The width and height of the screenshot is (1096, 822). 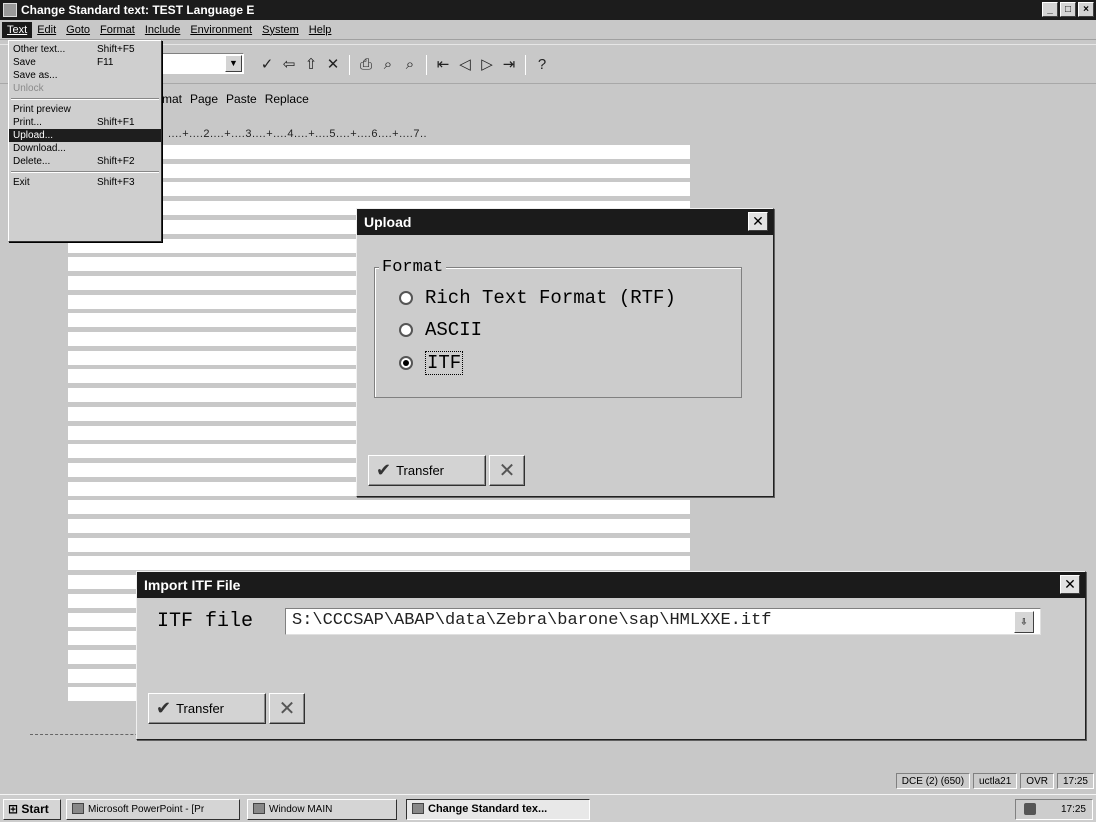 I want to click on check-icon: ✓, so click(x=267, y=65).